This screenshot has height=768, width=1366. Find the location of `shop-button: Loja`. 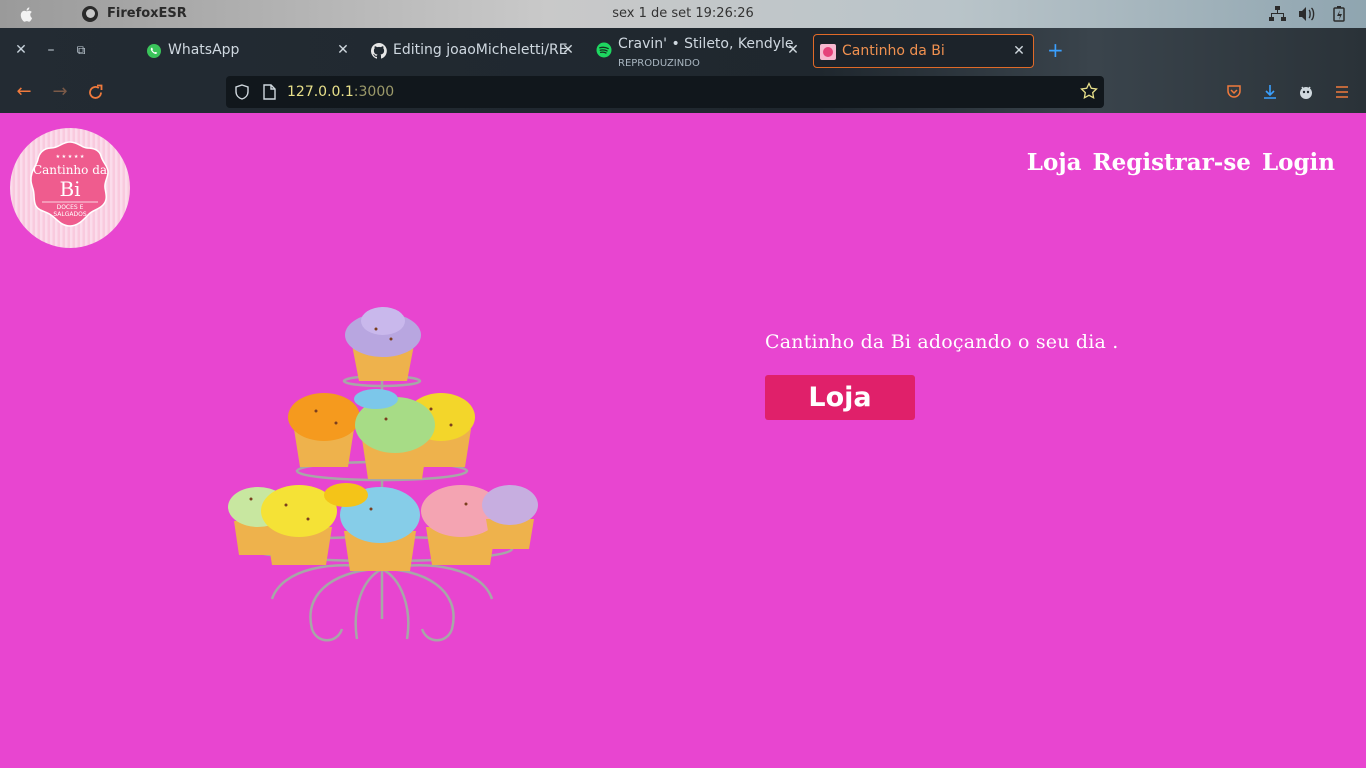

shop-button: Loja is located at coordinates (840, 397).